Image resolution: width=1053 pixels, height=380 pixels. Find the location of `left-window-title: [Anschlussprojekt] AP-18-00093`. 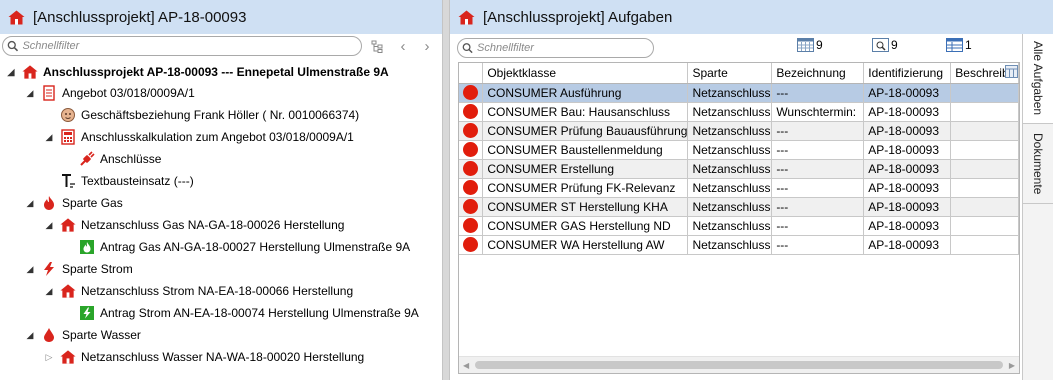

left-window-title: [Anschlussprojekt] AP-18-00093 is located at coordinates (140, 17).